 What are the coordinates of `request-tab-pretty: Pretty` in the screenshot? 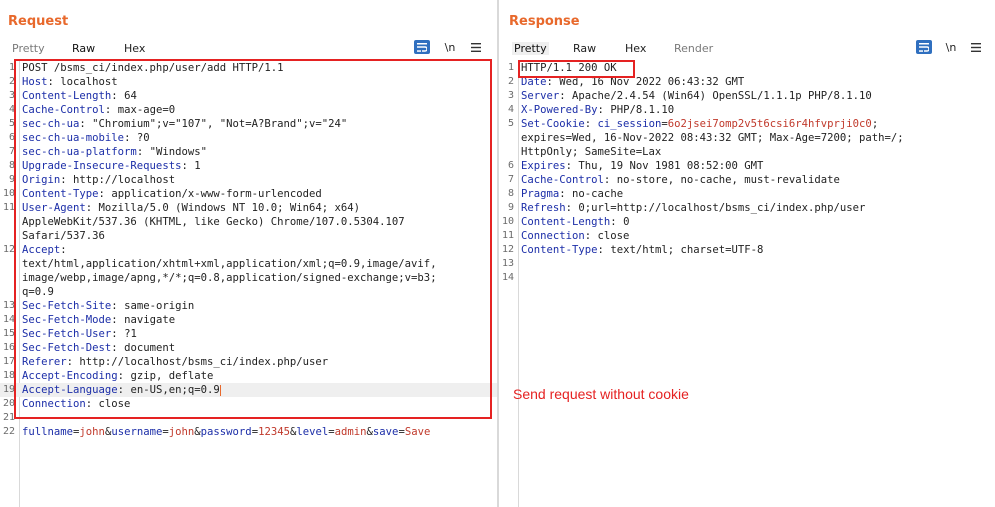 It's located at (28, 48).